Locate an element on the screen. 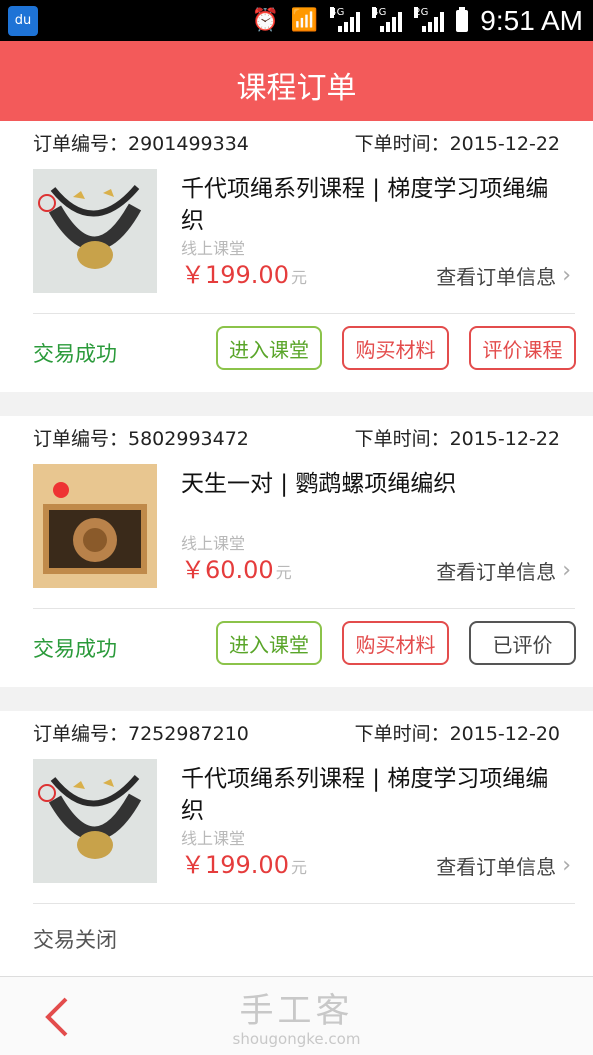 This screenshot has width=593, height=1055. order-number: 订单编号：2901499334 is located at coordinates (141, 143).